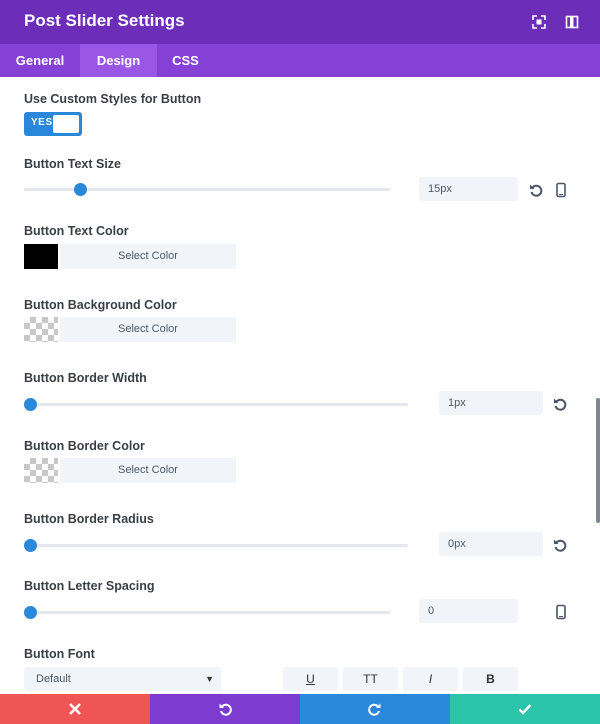 This screenshot has height=724, width=600. What do you see at coordinates (113, 99) in the screenshot?
I see `custom-styles-label: Use Custom Styles for Button` at bounding box center [113, 99].